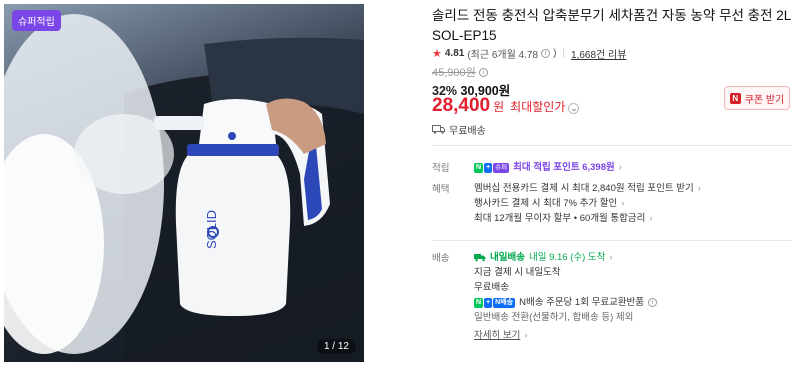 The width and height of the screenshot is (800, 370). What do you see at coordinates (546, 203) in the screenshot?
I see `perk-text: 행사카드 결제 시 최대 7% 추가 할인` at bounding box center [546, 203].